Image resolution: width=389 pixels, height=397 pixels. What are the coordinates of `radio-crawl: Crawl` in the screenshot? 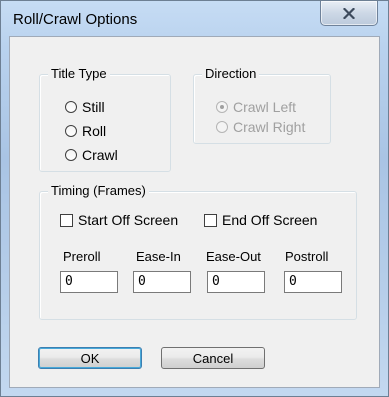 It's located at (91, 155).